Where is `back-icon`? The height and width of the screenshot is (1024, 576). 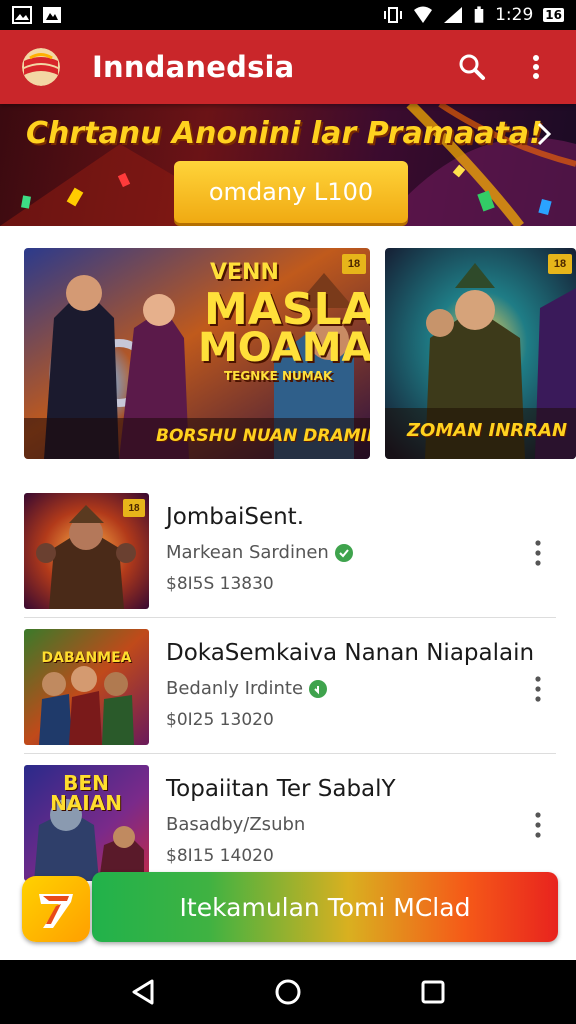
back-icon is located at coordinates (143, 992).